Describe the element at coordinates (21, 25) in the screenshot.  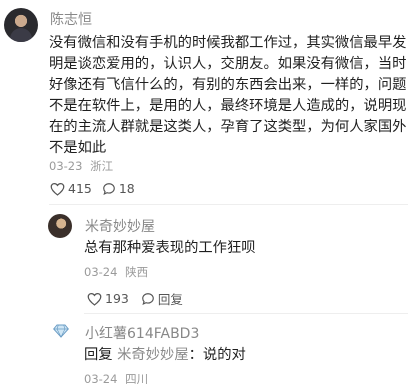
I see `avatar-main-commenter` at that location.